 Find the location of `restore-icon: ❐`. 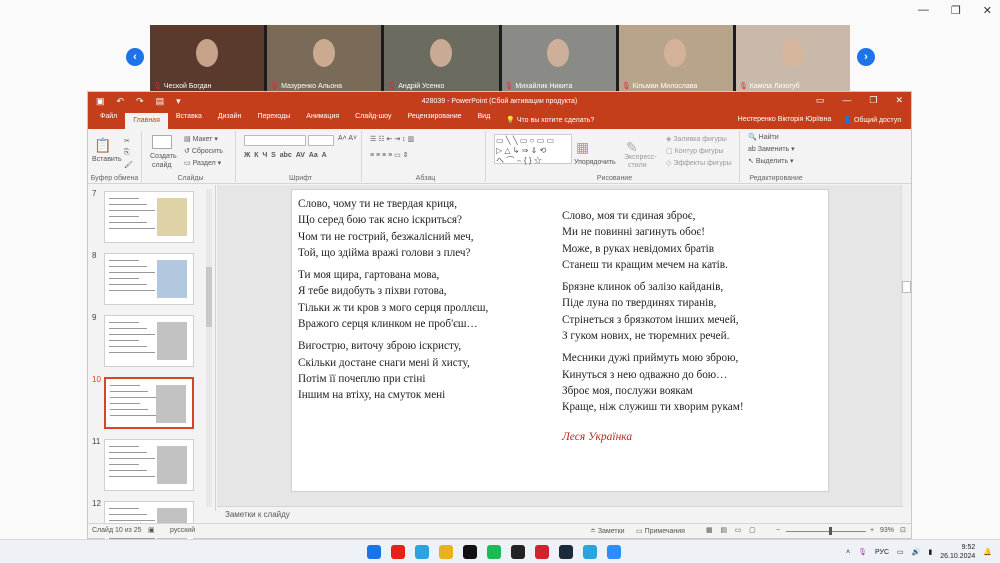

restore-icon: ❐ is located at coordinates (956, 10).